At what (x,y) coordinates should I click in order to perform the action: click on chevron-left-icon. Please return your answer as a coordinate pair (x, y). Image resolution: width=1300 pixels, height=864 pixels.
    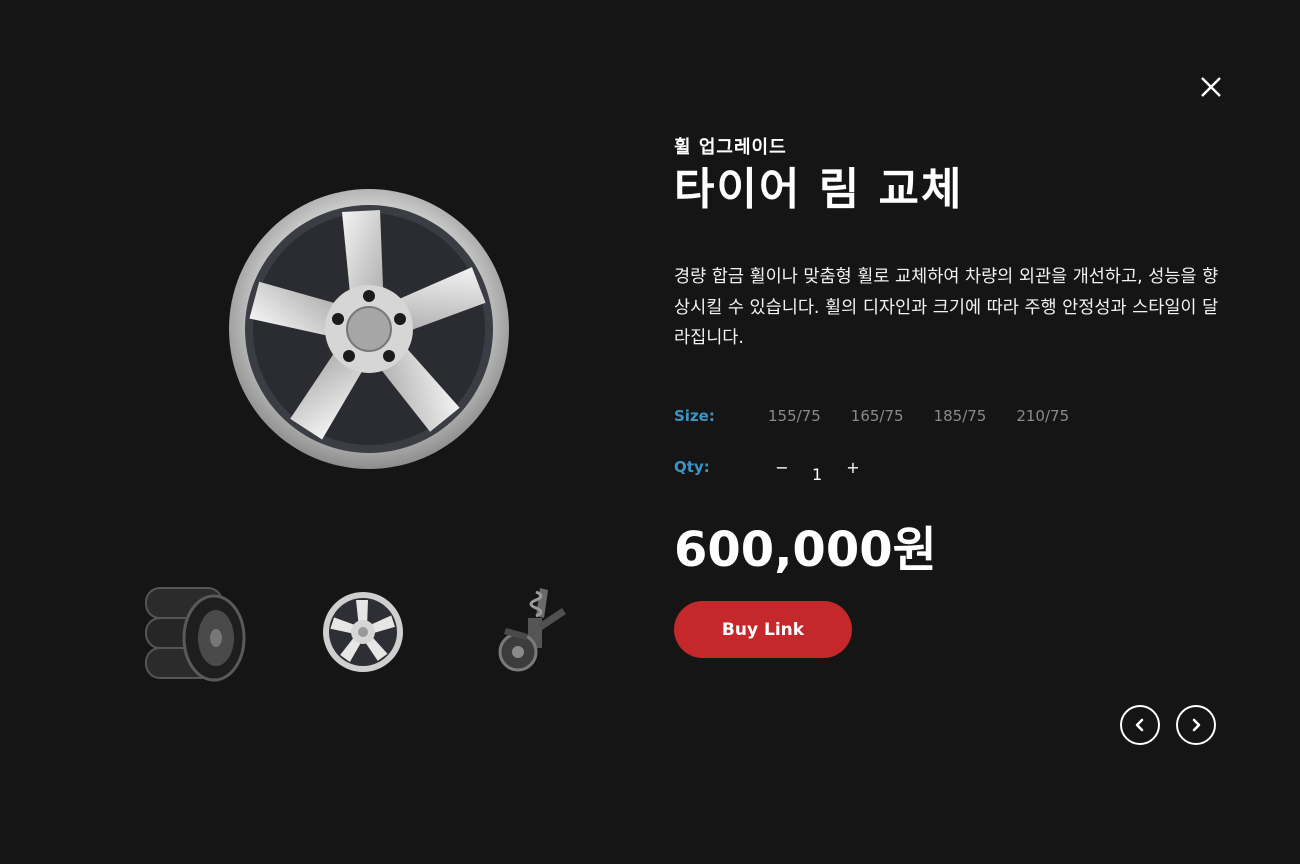
    Looking at the image, I should click on (1139, 725).